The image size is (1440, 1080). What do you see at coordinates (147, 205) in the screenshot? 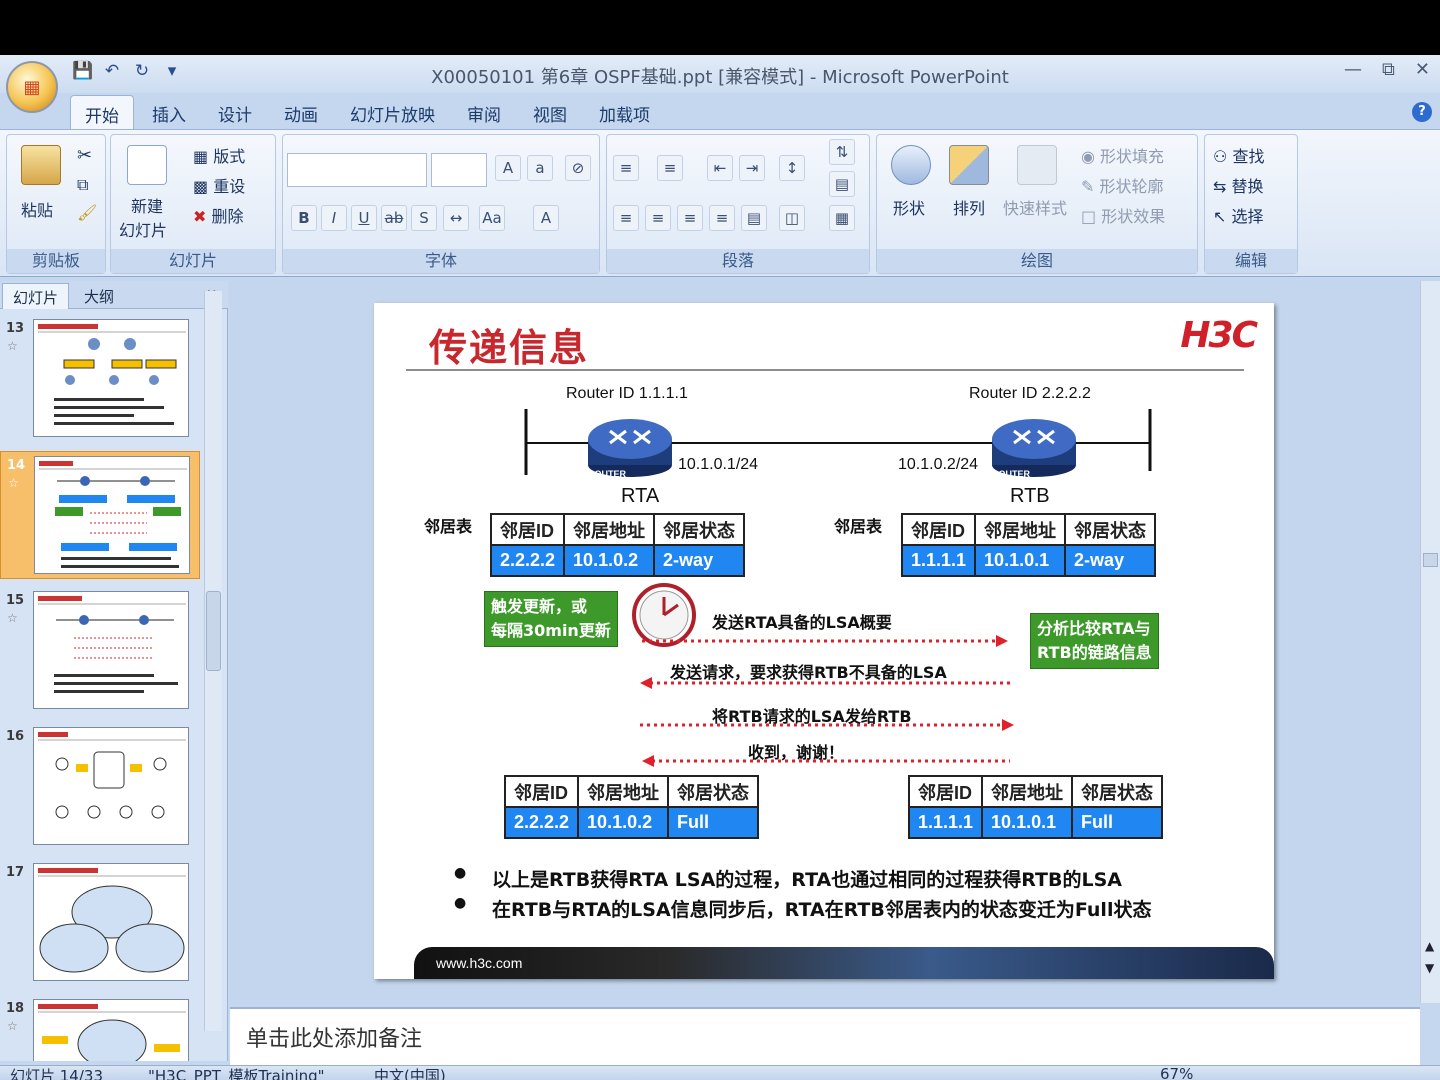
I see `new-slide-button: 新建` at bounding box center [147, 205].